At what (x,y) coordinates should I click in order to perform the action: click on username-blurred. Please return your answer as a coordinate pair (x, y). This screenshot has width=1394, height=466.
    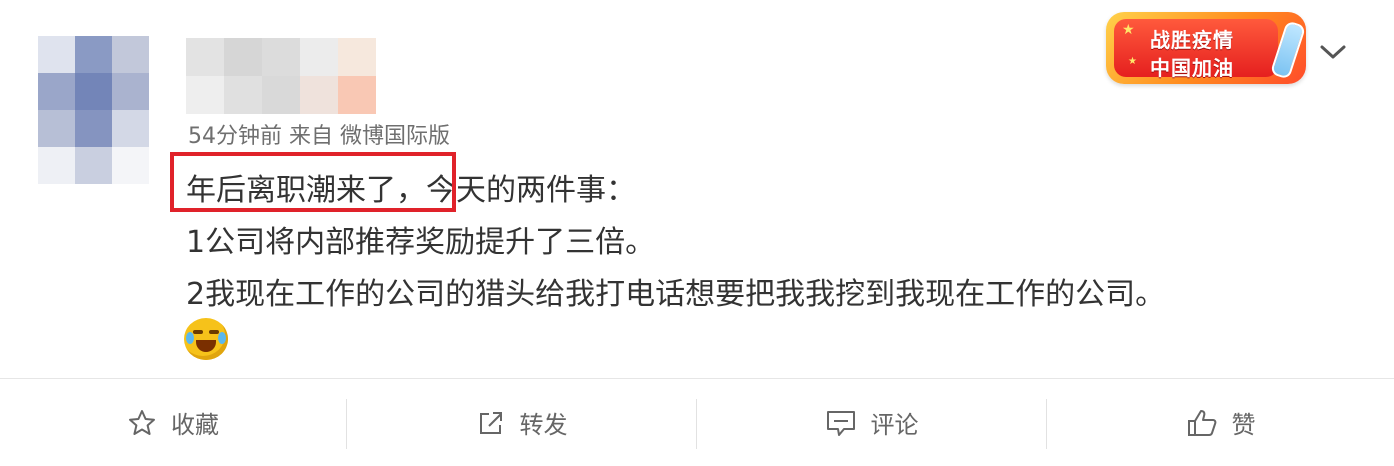
    Looking at the image, I should click on (281, 76).